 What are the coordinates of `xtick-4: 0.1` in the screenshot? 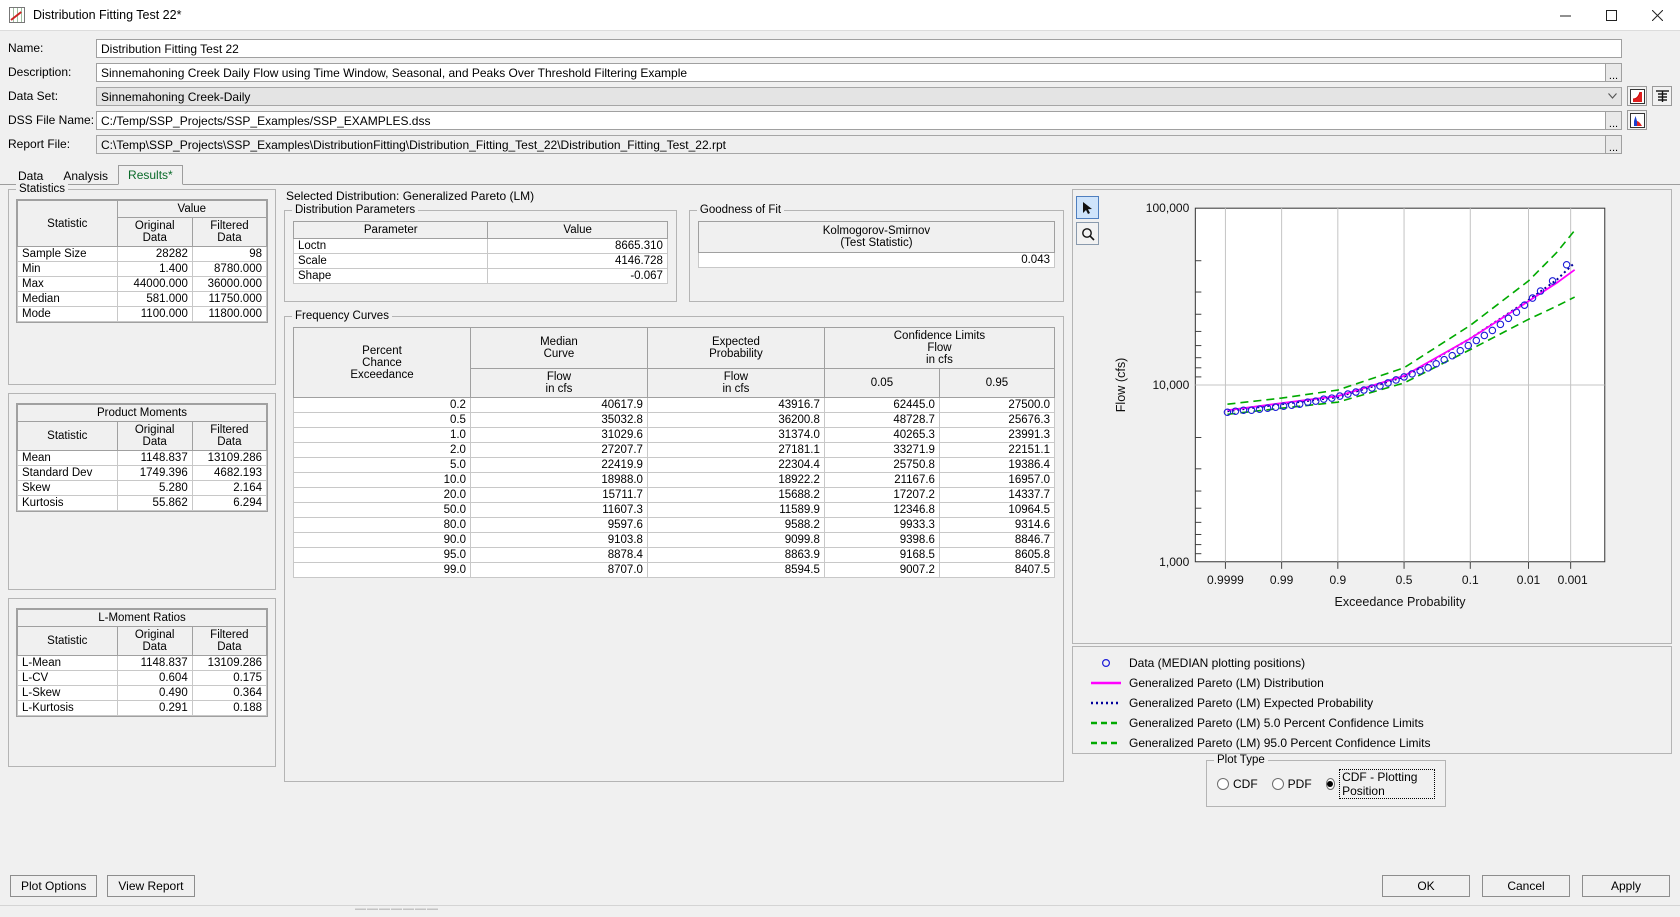 It's located at (1470, 580).